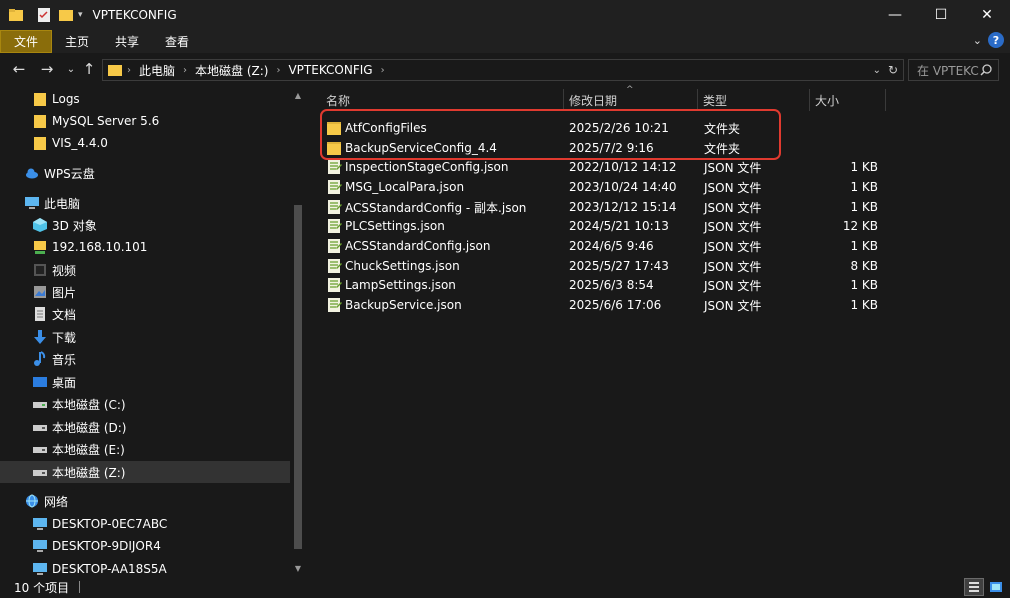 The image size is (1010, 598). What do you see at coordinates (298, 95) in the screenshot?
I see `scroll-up-icon: ▲` at bounding box center [298, 95].